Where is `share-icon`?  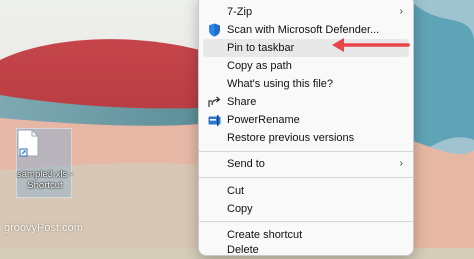
share-icon is located at coordinates (214, 102).